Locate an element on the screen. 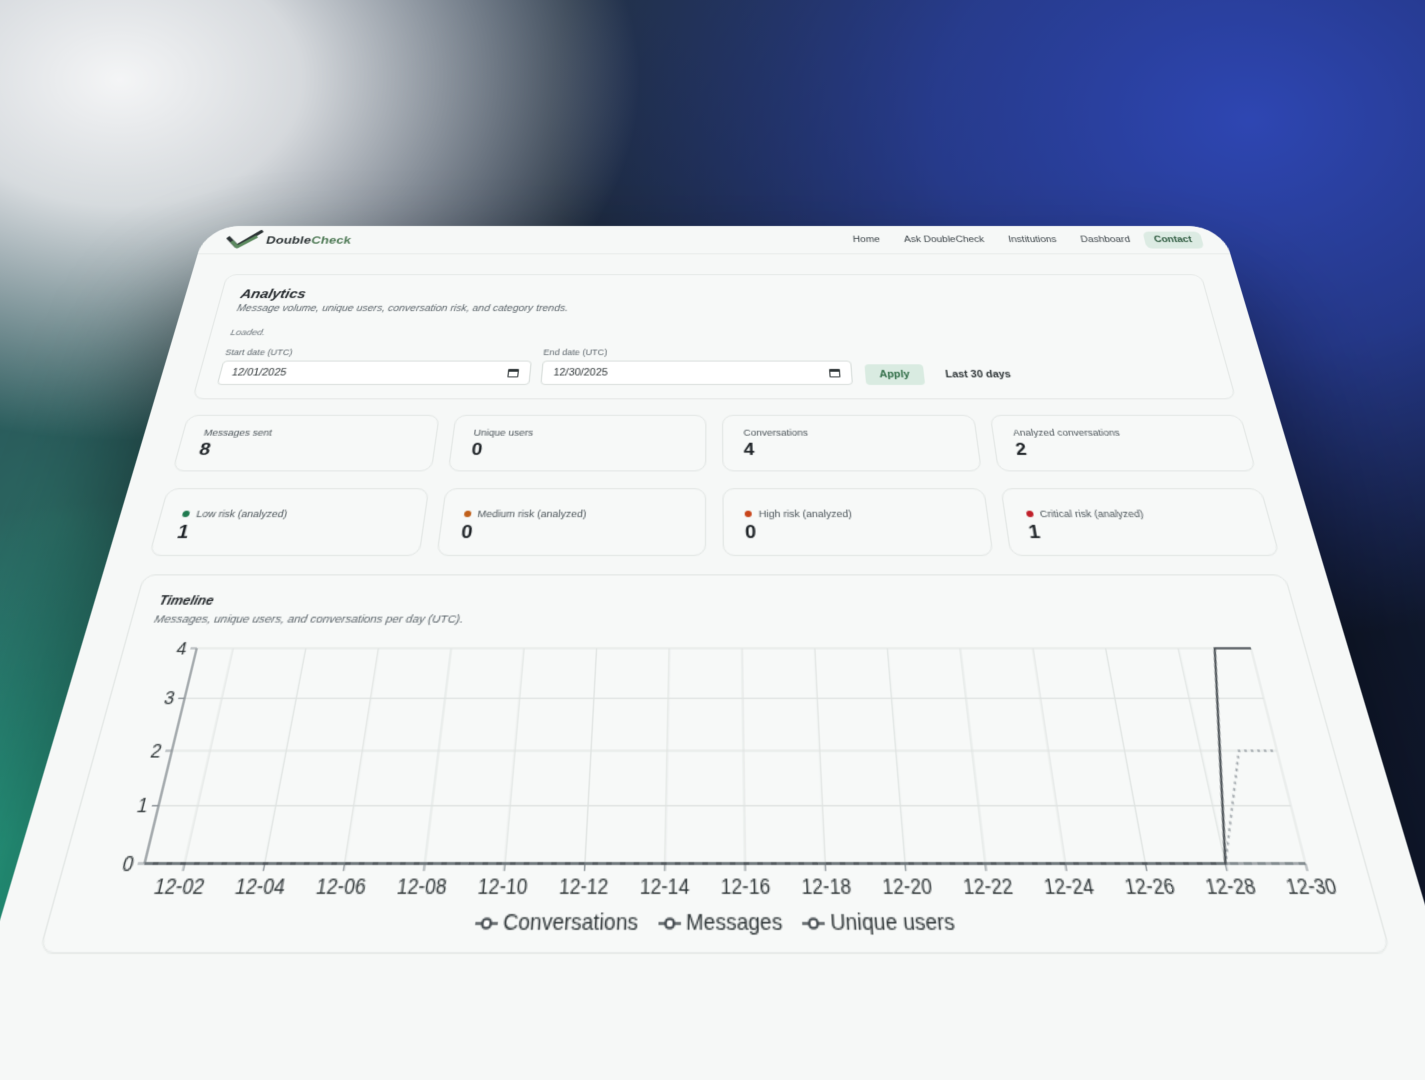  y-tick-label: 4 is located at coordinates (181, 648).